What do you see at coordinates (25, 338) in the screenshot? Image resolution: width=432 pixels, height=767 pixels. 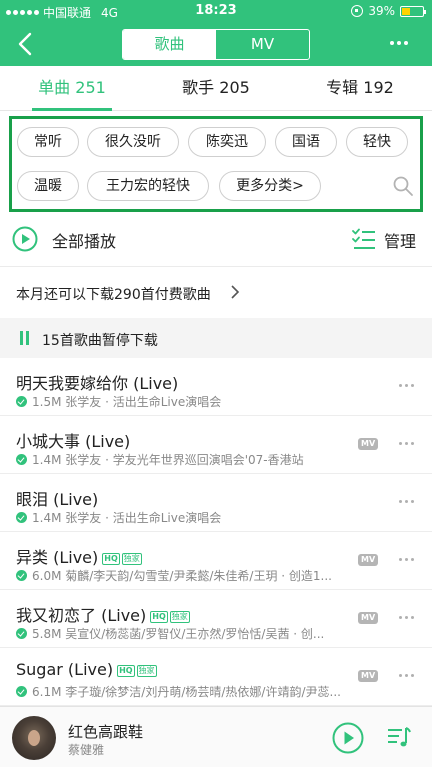 I see `pause-icon` at bounding box center [25, 338].